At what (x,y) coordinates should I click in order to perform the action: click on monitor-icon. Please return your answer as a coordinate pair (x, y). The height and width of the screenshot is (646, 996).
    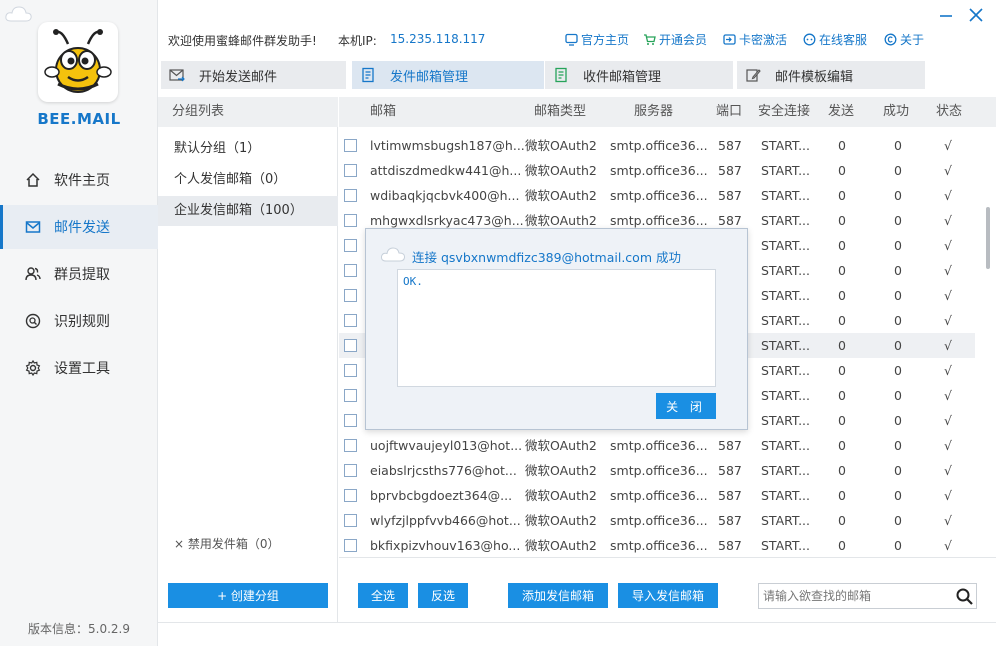
    Looking at the image, I should click on (571, 39).